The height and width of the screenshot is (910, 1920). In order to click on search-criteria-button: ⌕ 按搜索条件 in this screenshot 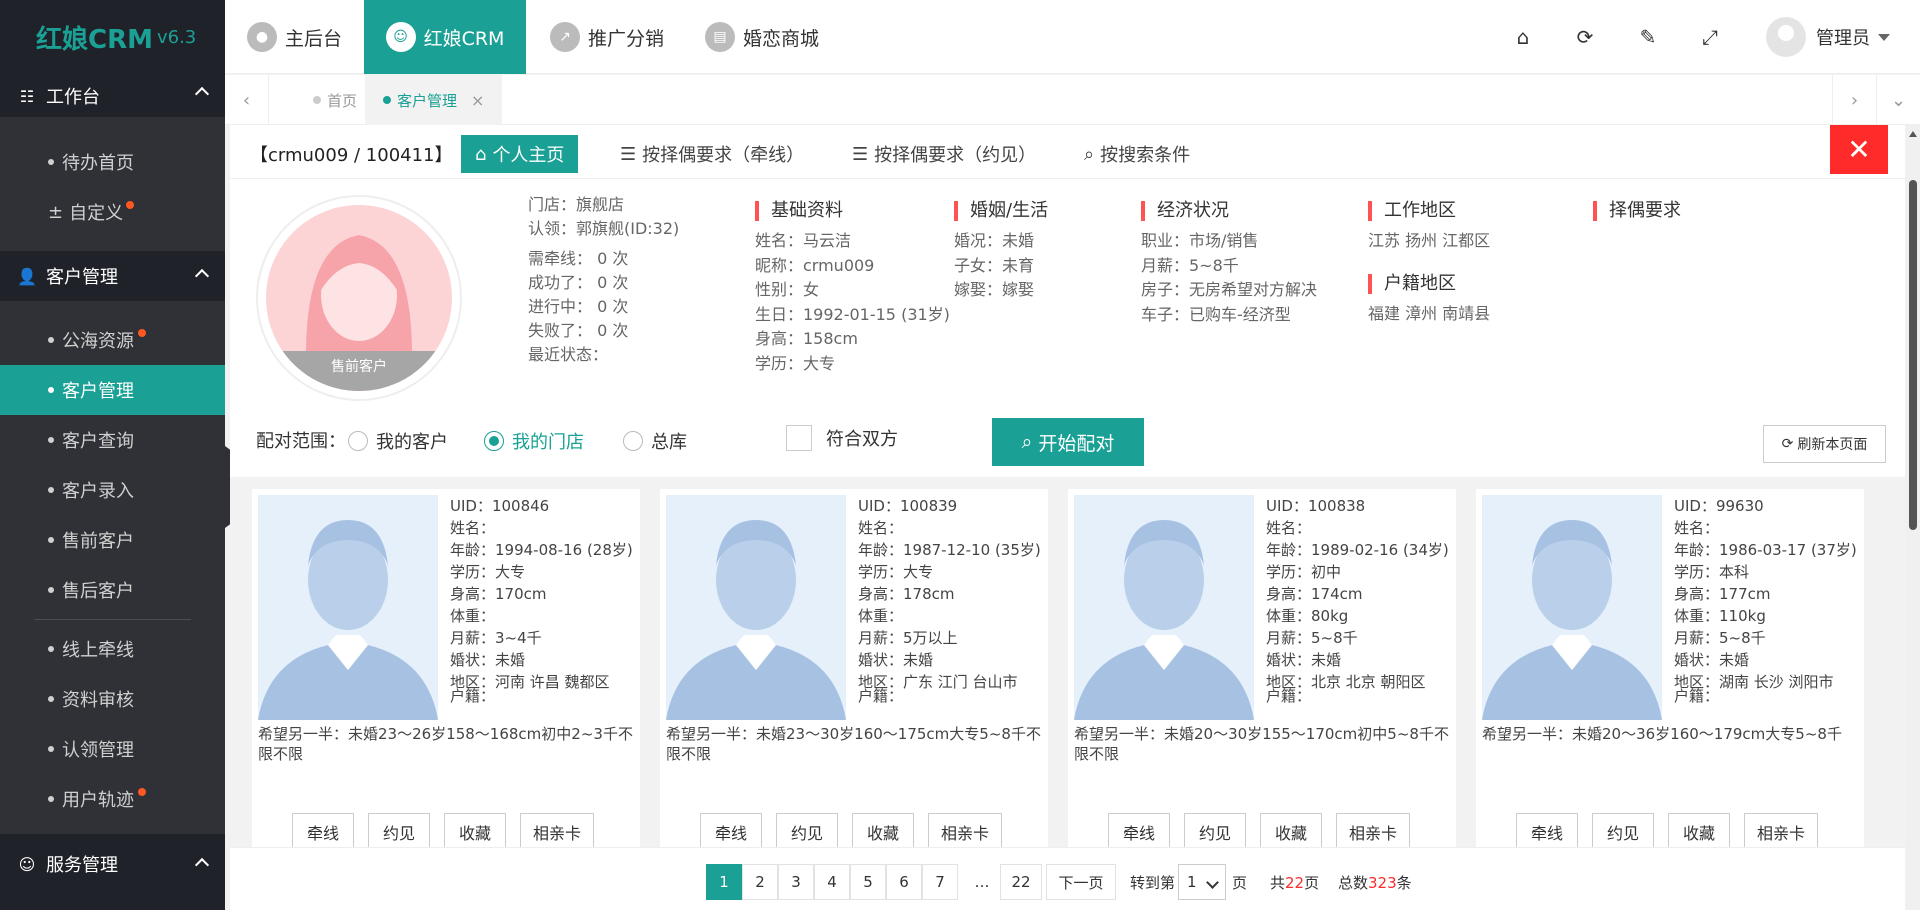, I will do `click(1137, 154)`.